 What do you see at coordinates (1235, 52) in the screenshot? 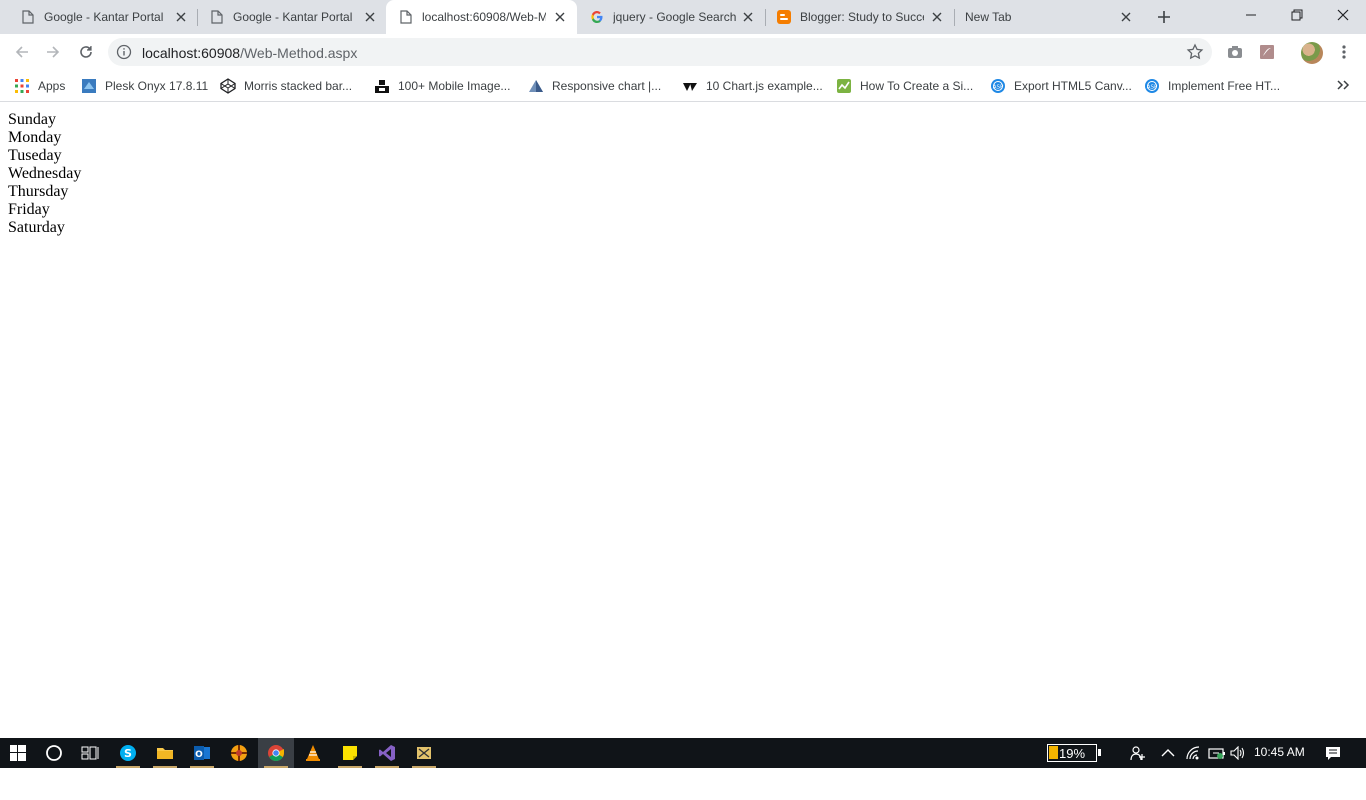
I see `camera-extension-icon` at bounding box center [1235, 52].